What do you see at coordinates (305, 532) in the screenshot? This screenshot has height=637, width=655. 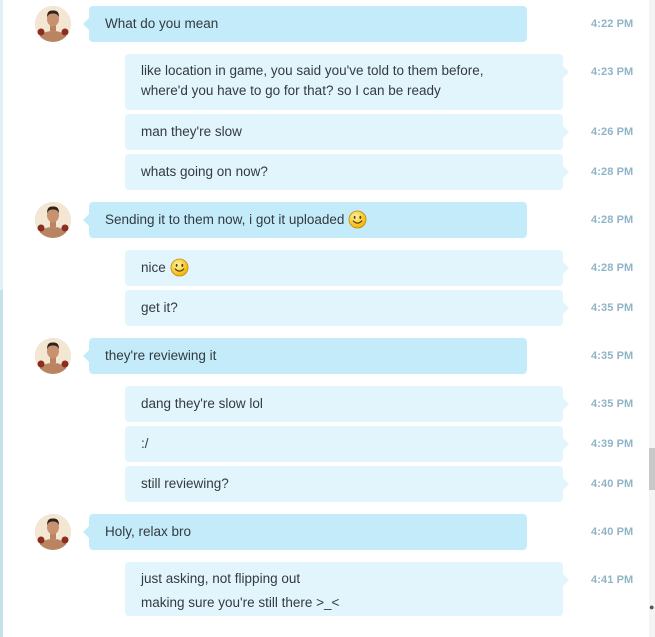 I see `incoming-message: Holy, relax bro` at bounding box center [305, 532].